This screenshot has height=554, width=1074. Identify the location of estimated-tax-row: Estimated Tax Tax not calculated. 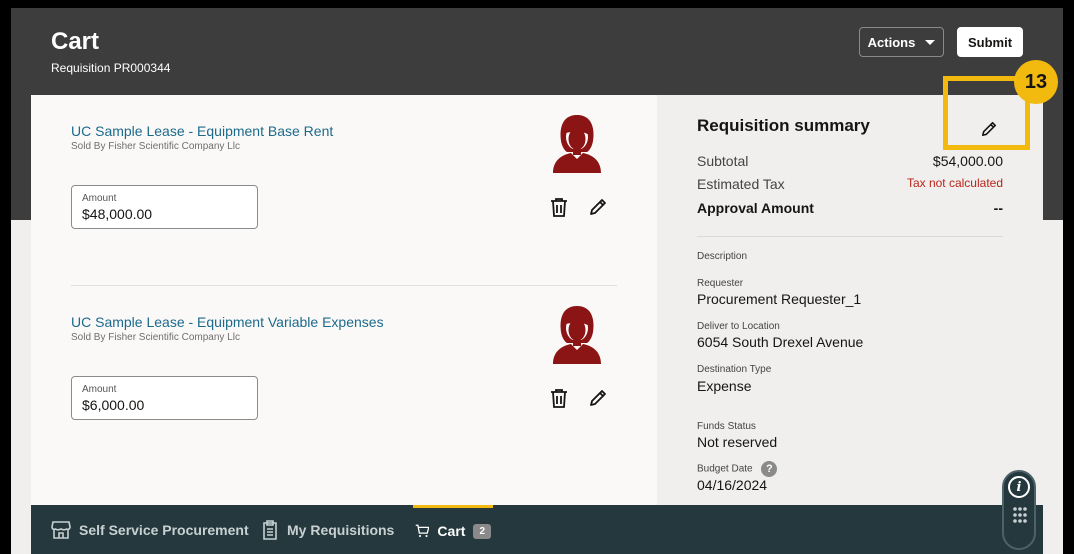
(850, 184).